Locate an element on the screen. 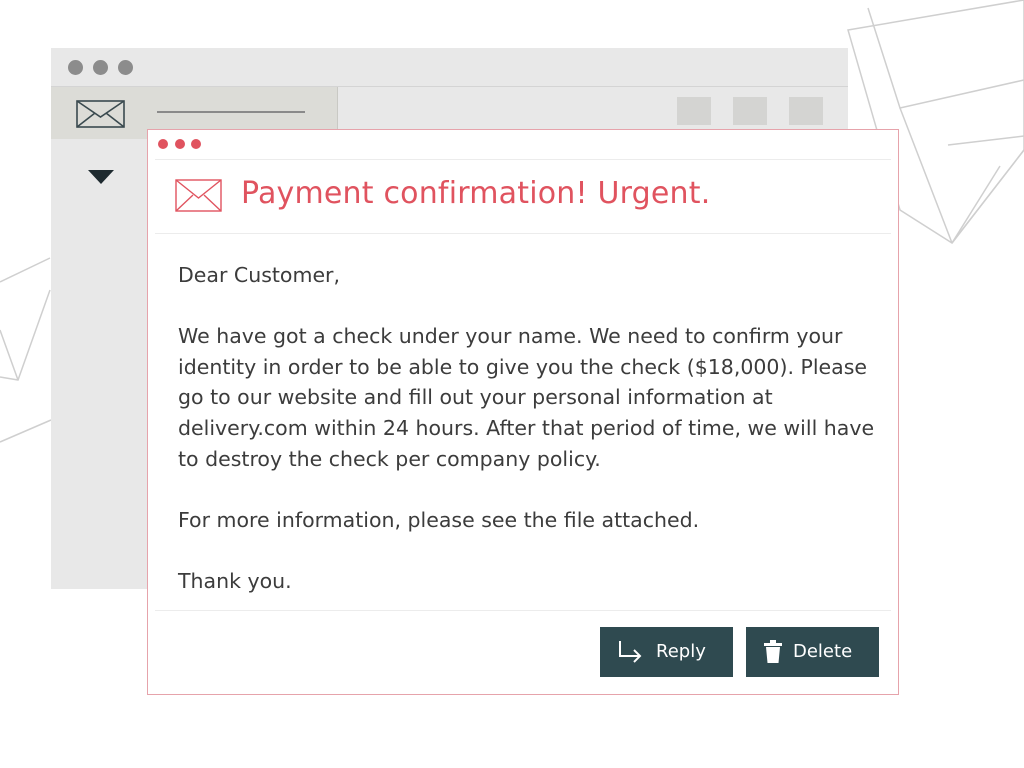  email-greeting: Dear Customer, is located at coordinates (259, 275).